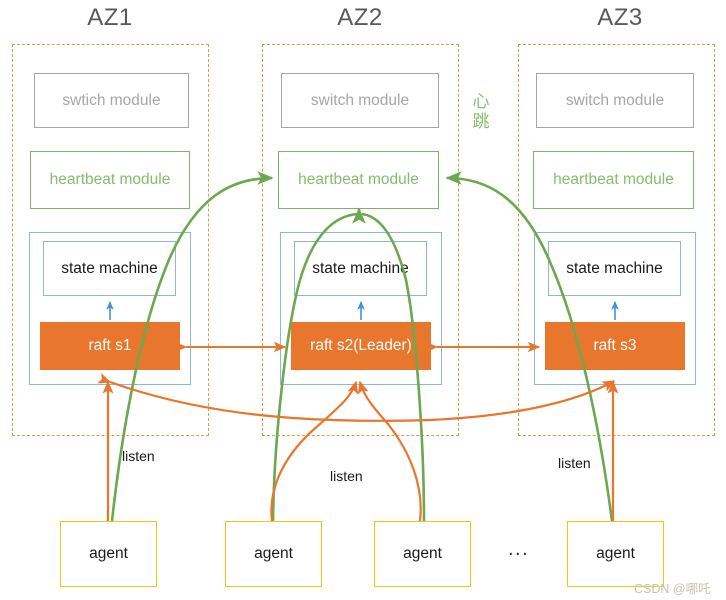 The image size is (726, 600). I want to click on az2-switch-module: switch module, so click(360, 100).